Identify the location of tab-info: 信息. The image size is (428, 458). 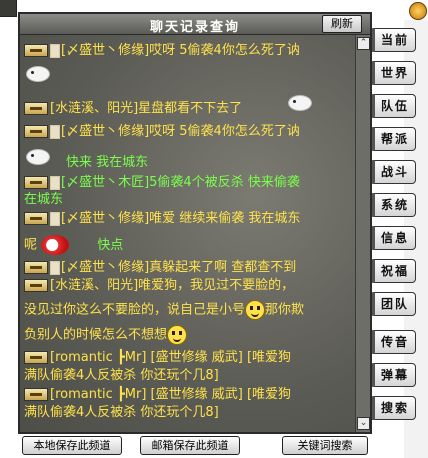
(394, 238).